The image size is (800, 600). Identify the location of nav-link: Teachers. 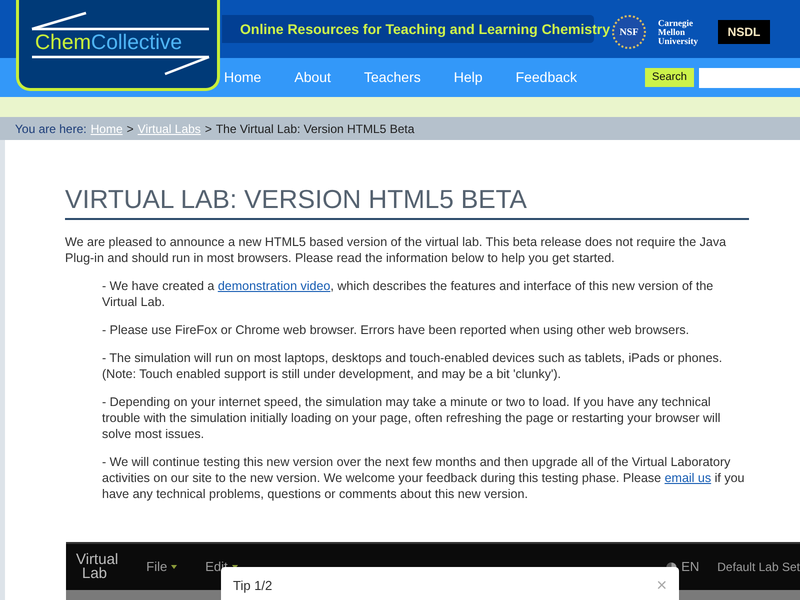
(392, 77).